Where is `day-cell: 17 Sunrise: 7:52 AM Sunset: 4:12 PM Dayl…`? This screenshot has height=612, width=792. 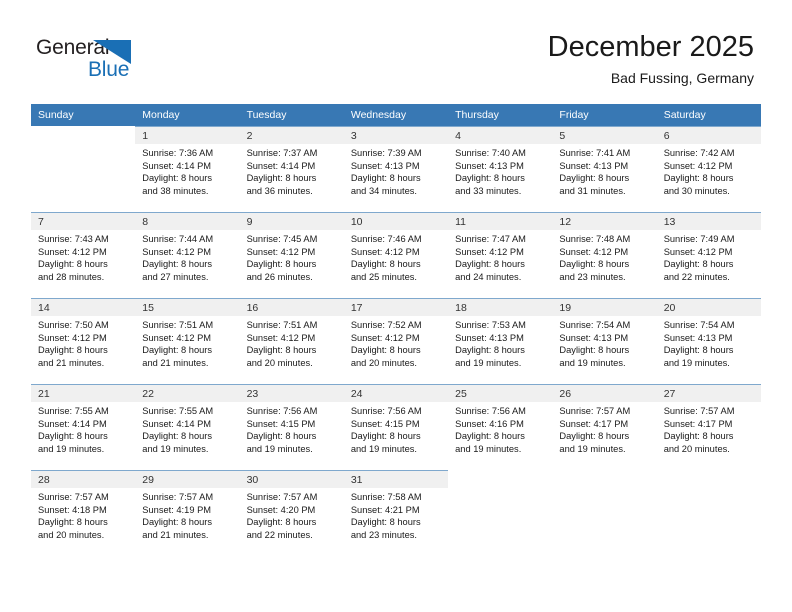
day-cell: 17 Sunrise: 7:52 AM Sunset: 4:12 PM Dayl… is located at coordinates (396, 341).